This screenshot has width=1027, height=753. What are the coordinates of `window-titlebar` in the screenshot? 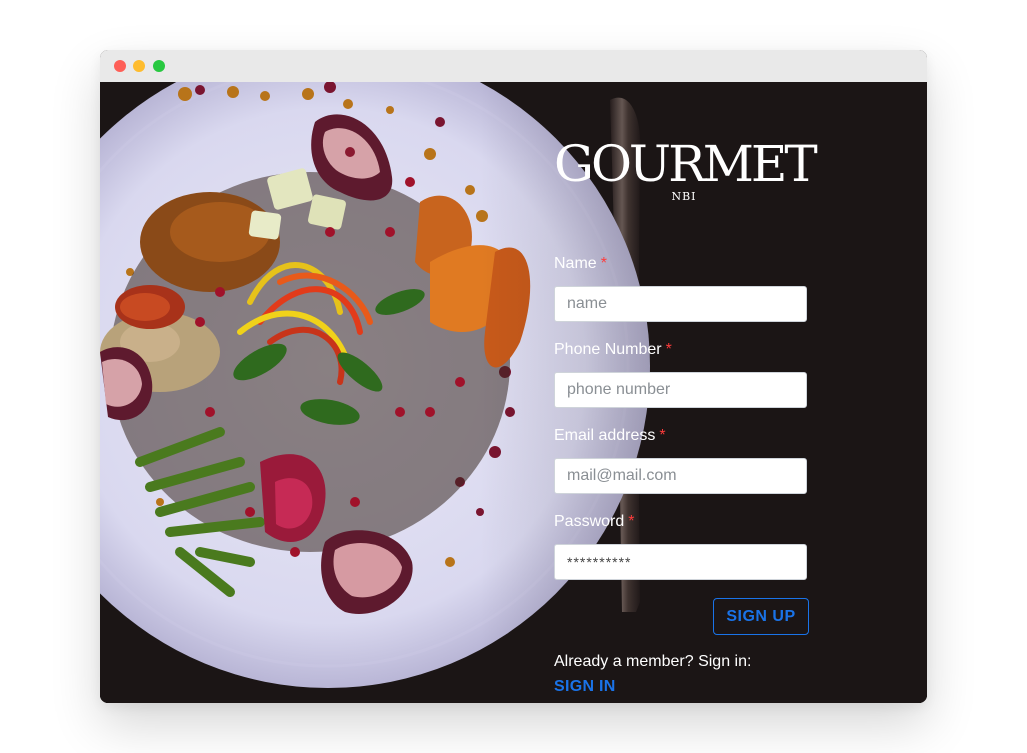 It's located at (513, 66).